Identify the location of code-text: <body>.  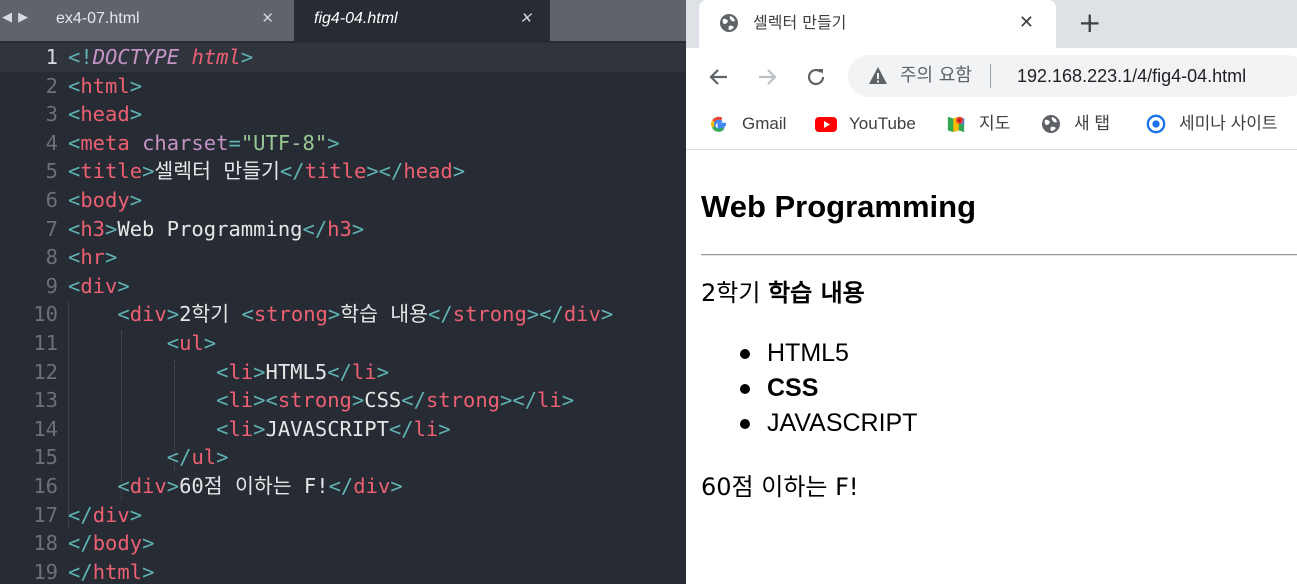
(105, 200).